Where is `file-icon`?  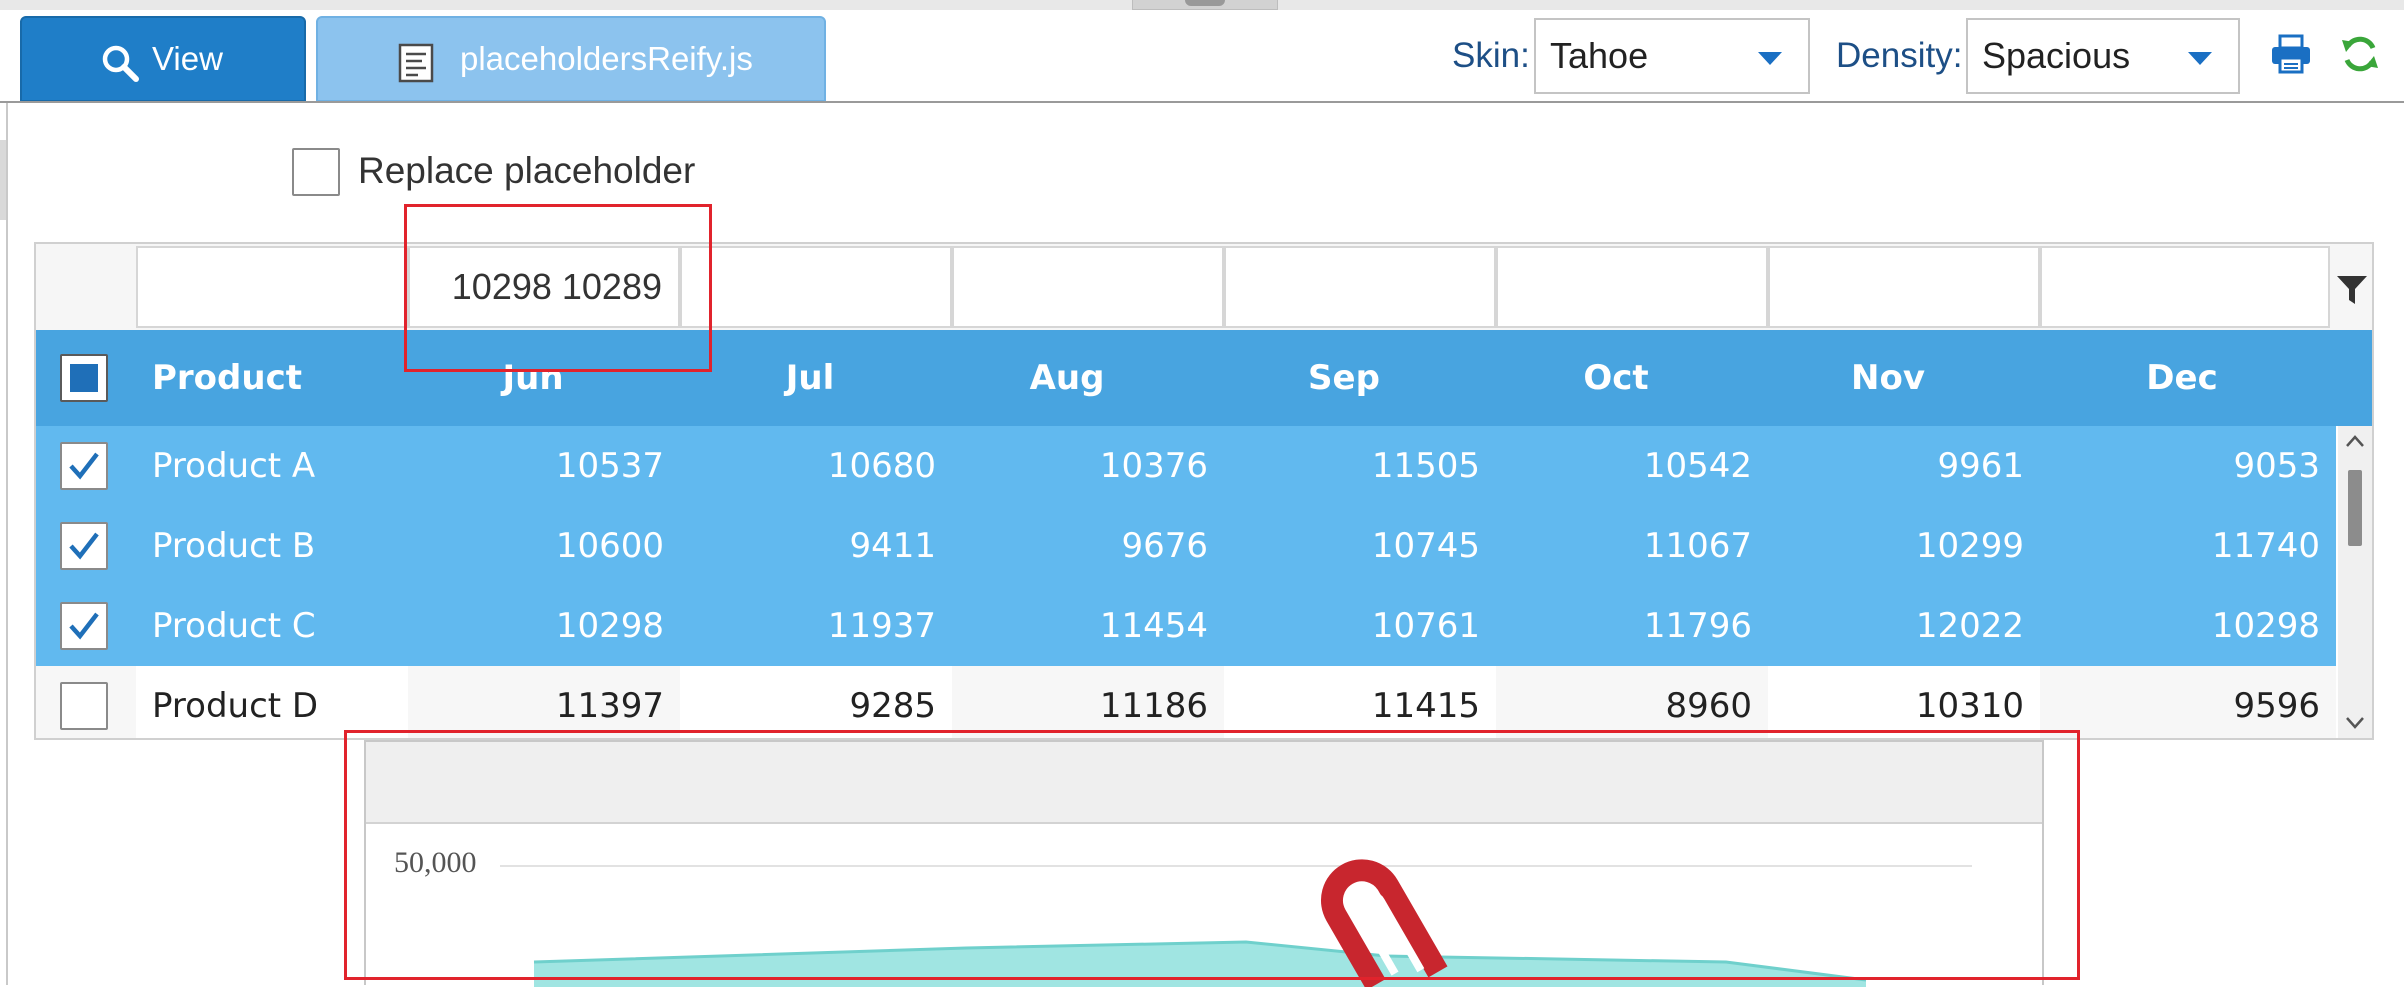
file-icon is located at coordinates (416, 63).